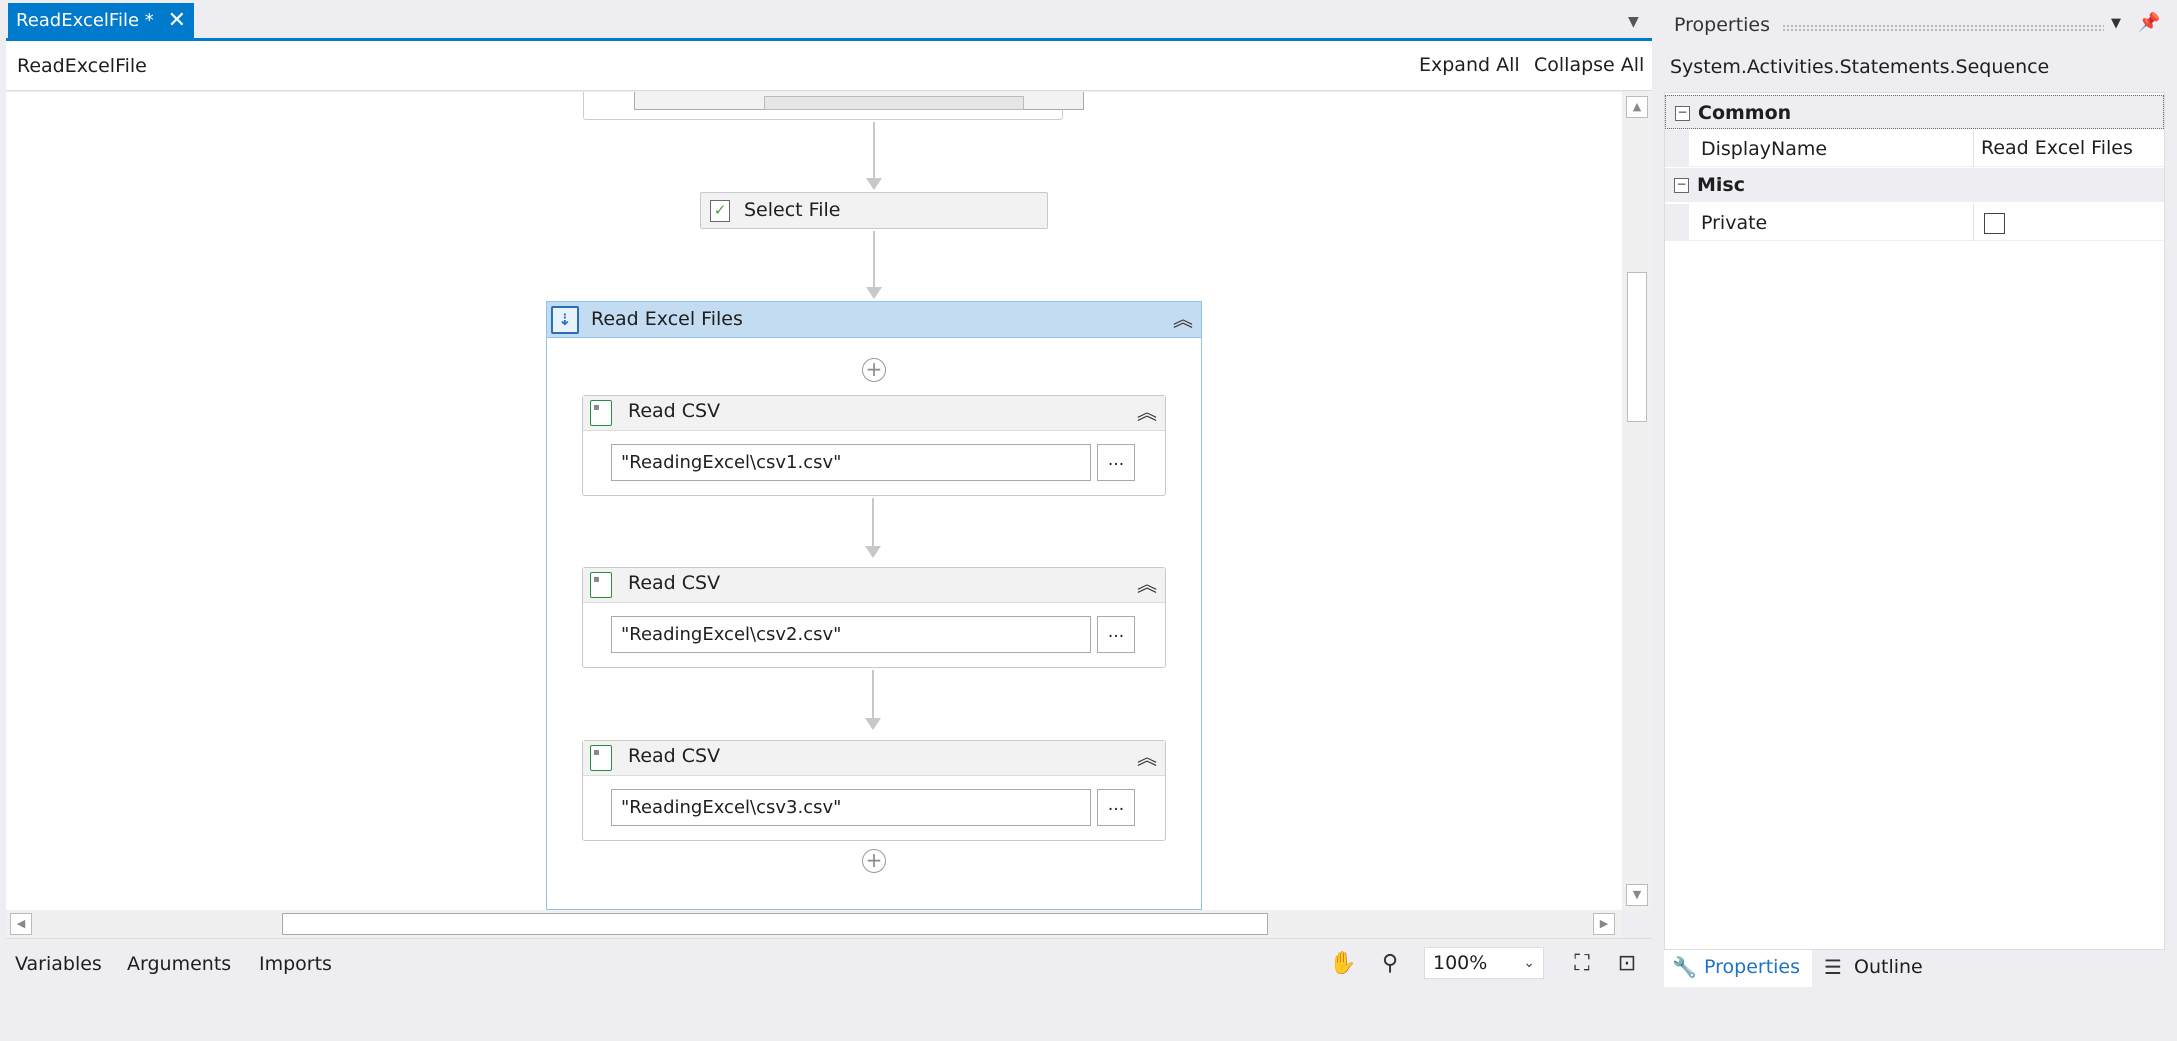  I want to click on tab-overflow-chevron-down-icon: ▼, so click(1633, 22).